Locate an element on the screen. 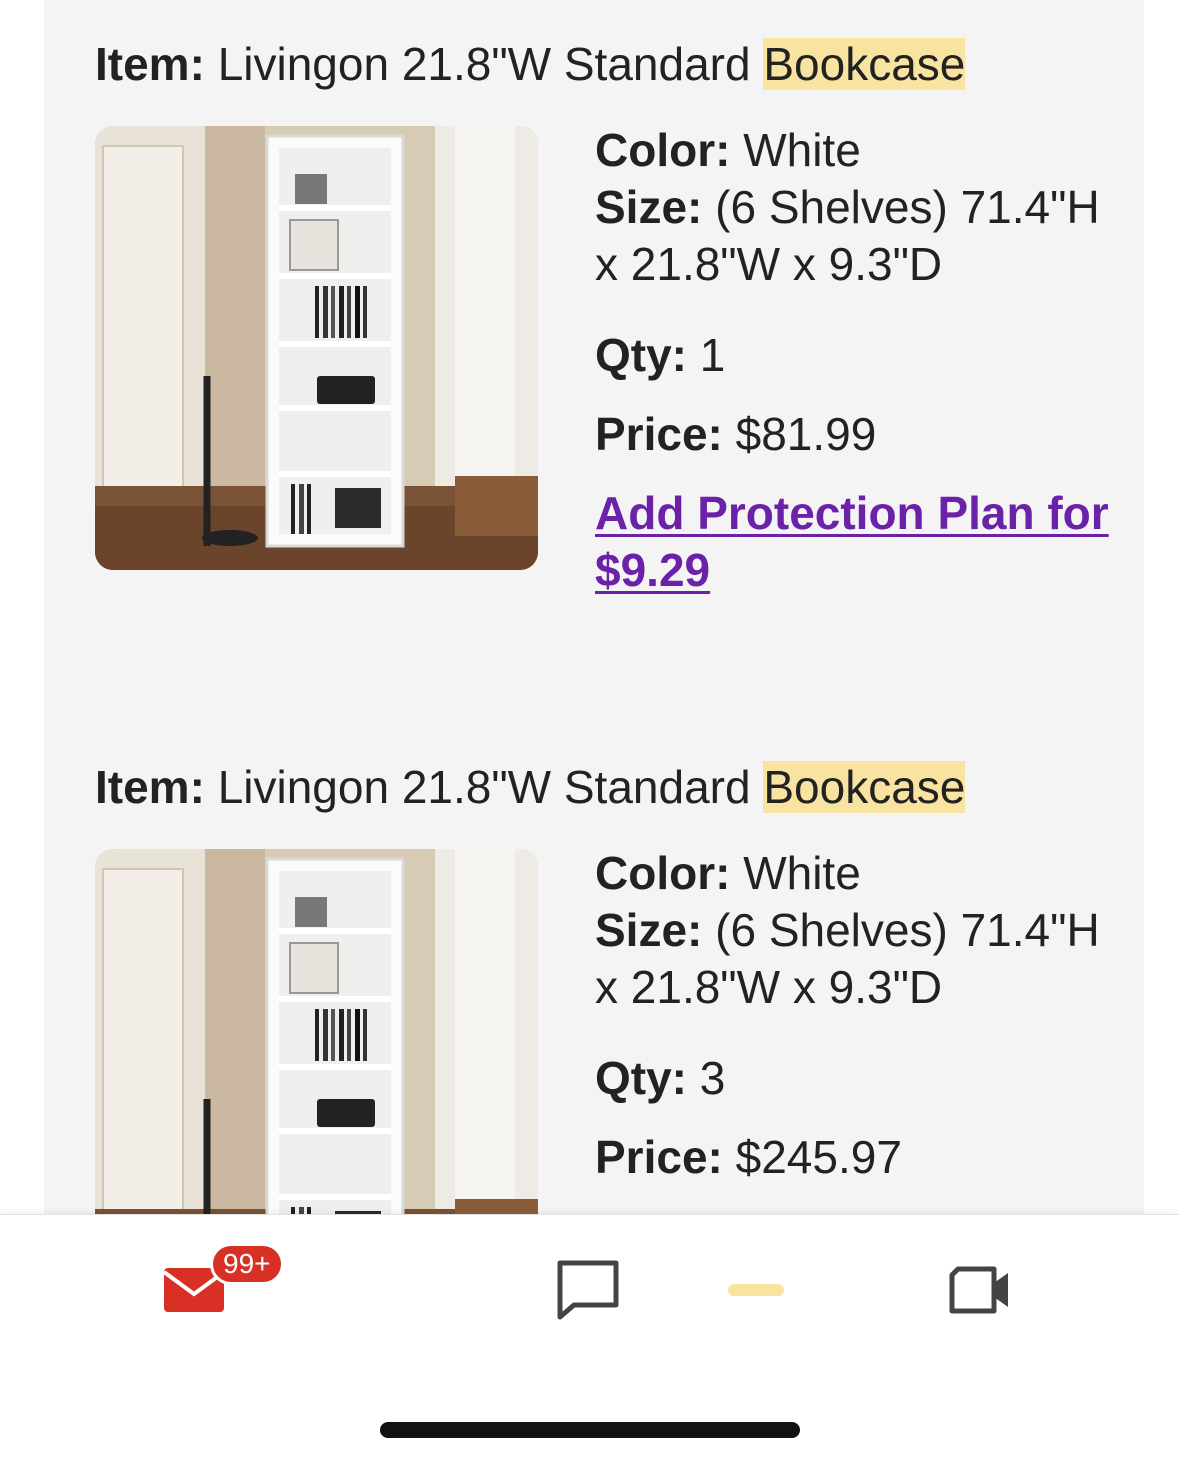 Image resolution: width=1179 pixels, height=1460 pixels. add-protection-plan-link: Add Protection Plan for $9.29 is located at coordinates (855, 542).